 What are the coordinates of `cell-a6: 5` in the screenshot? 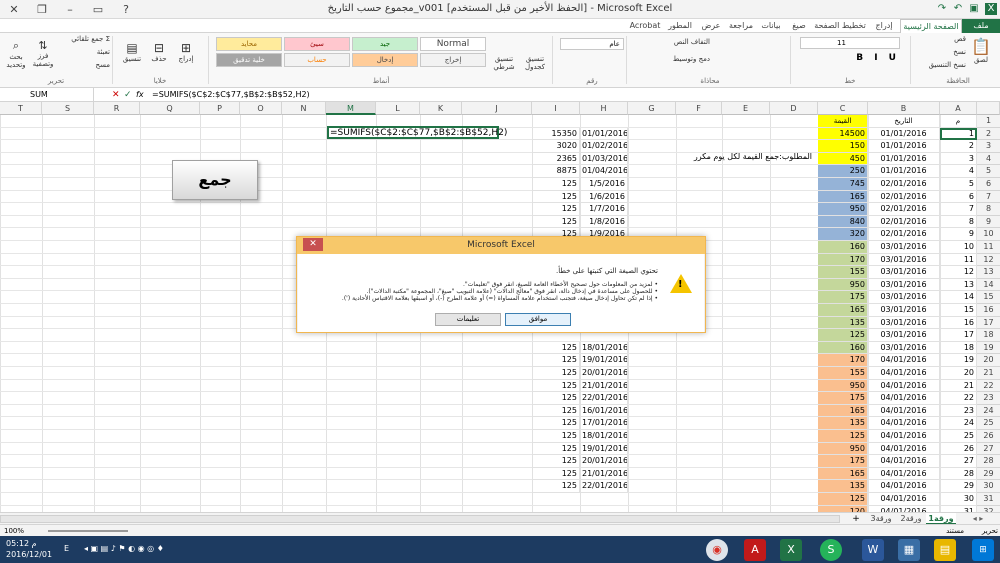 It's located at (958, 184).